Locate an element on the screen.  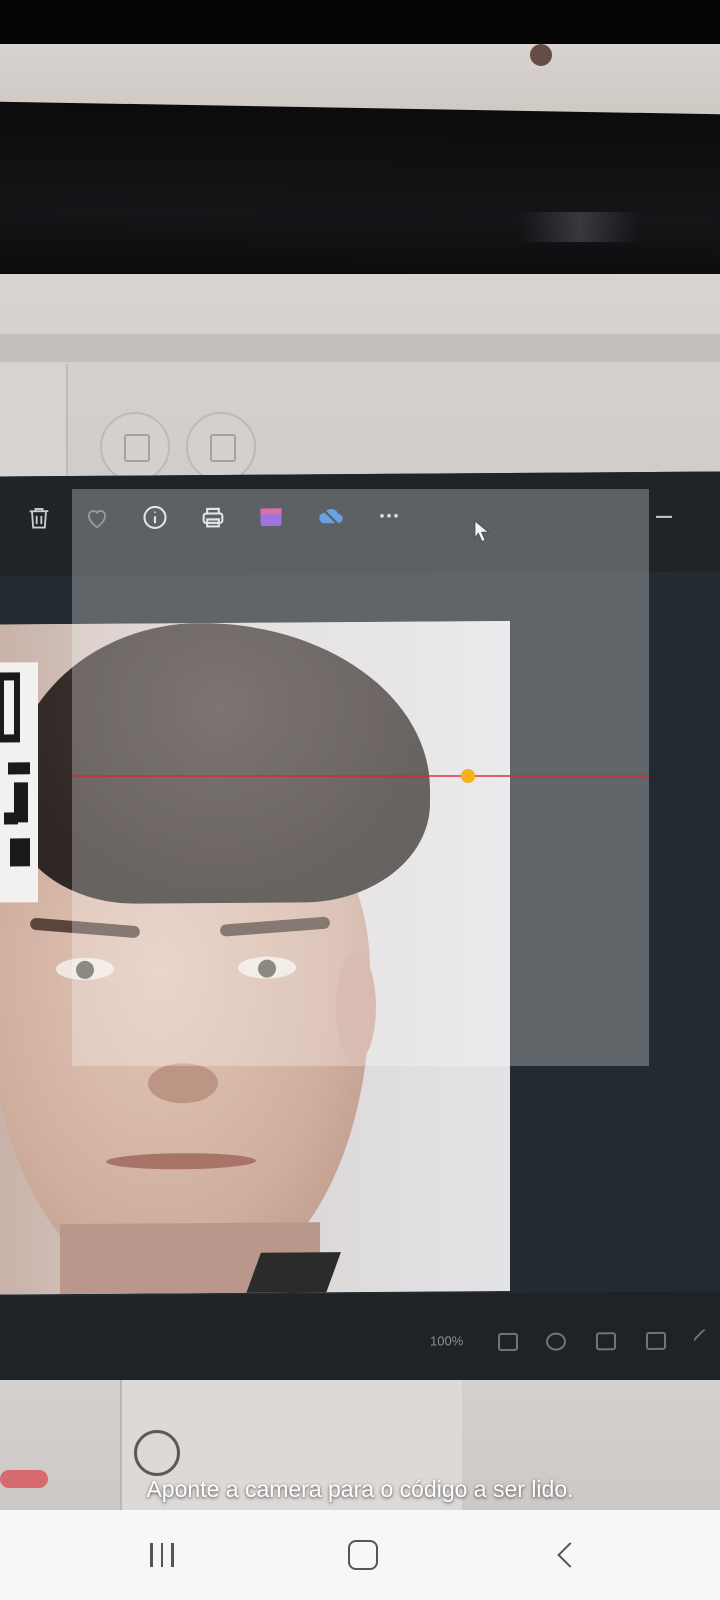
recent-apps-icon is located at coordinates (162, 1555).